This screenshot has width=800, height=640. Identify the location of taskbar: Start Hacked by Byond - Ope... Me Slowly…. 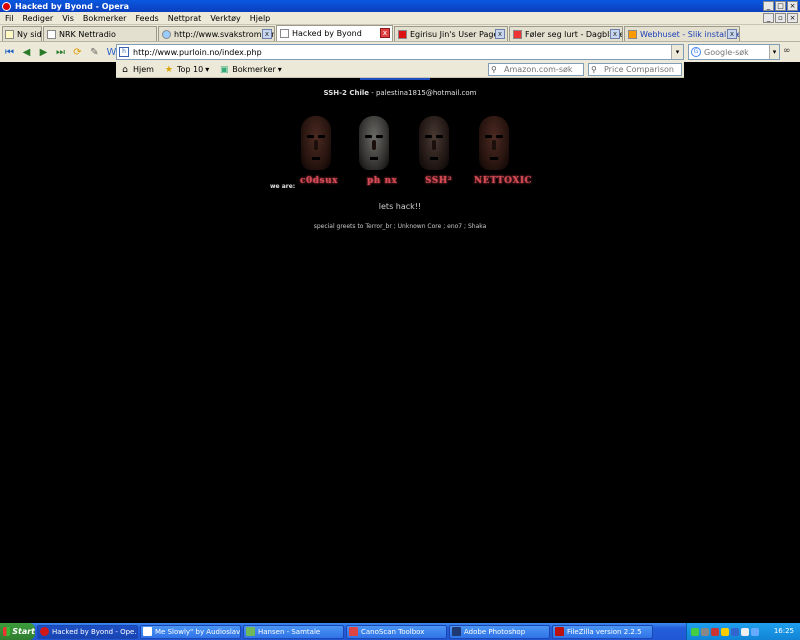
(400, 631).